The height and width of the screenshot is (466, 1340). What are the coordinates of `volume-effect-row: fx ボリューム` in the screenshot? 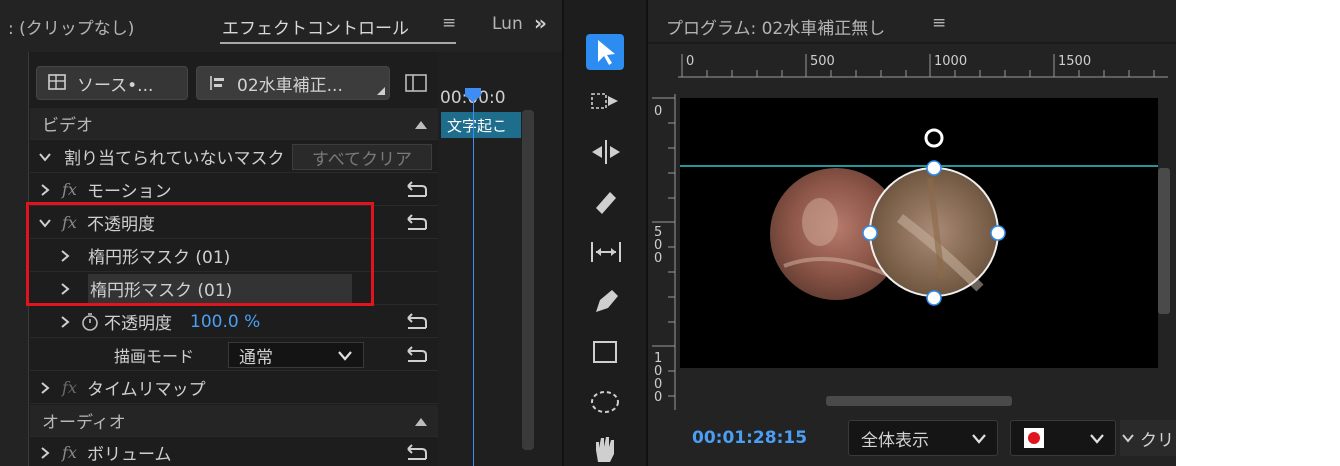 It's located at (234, 451).